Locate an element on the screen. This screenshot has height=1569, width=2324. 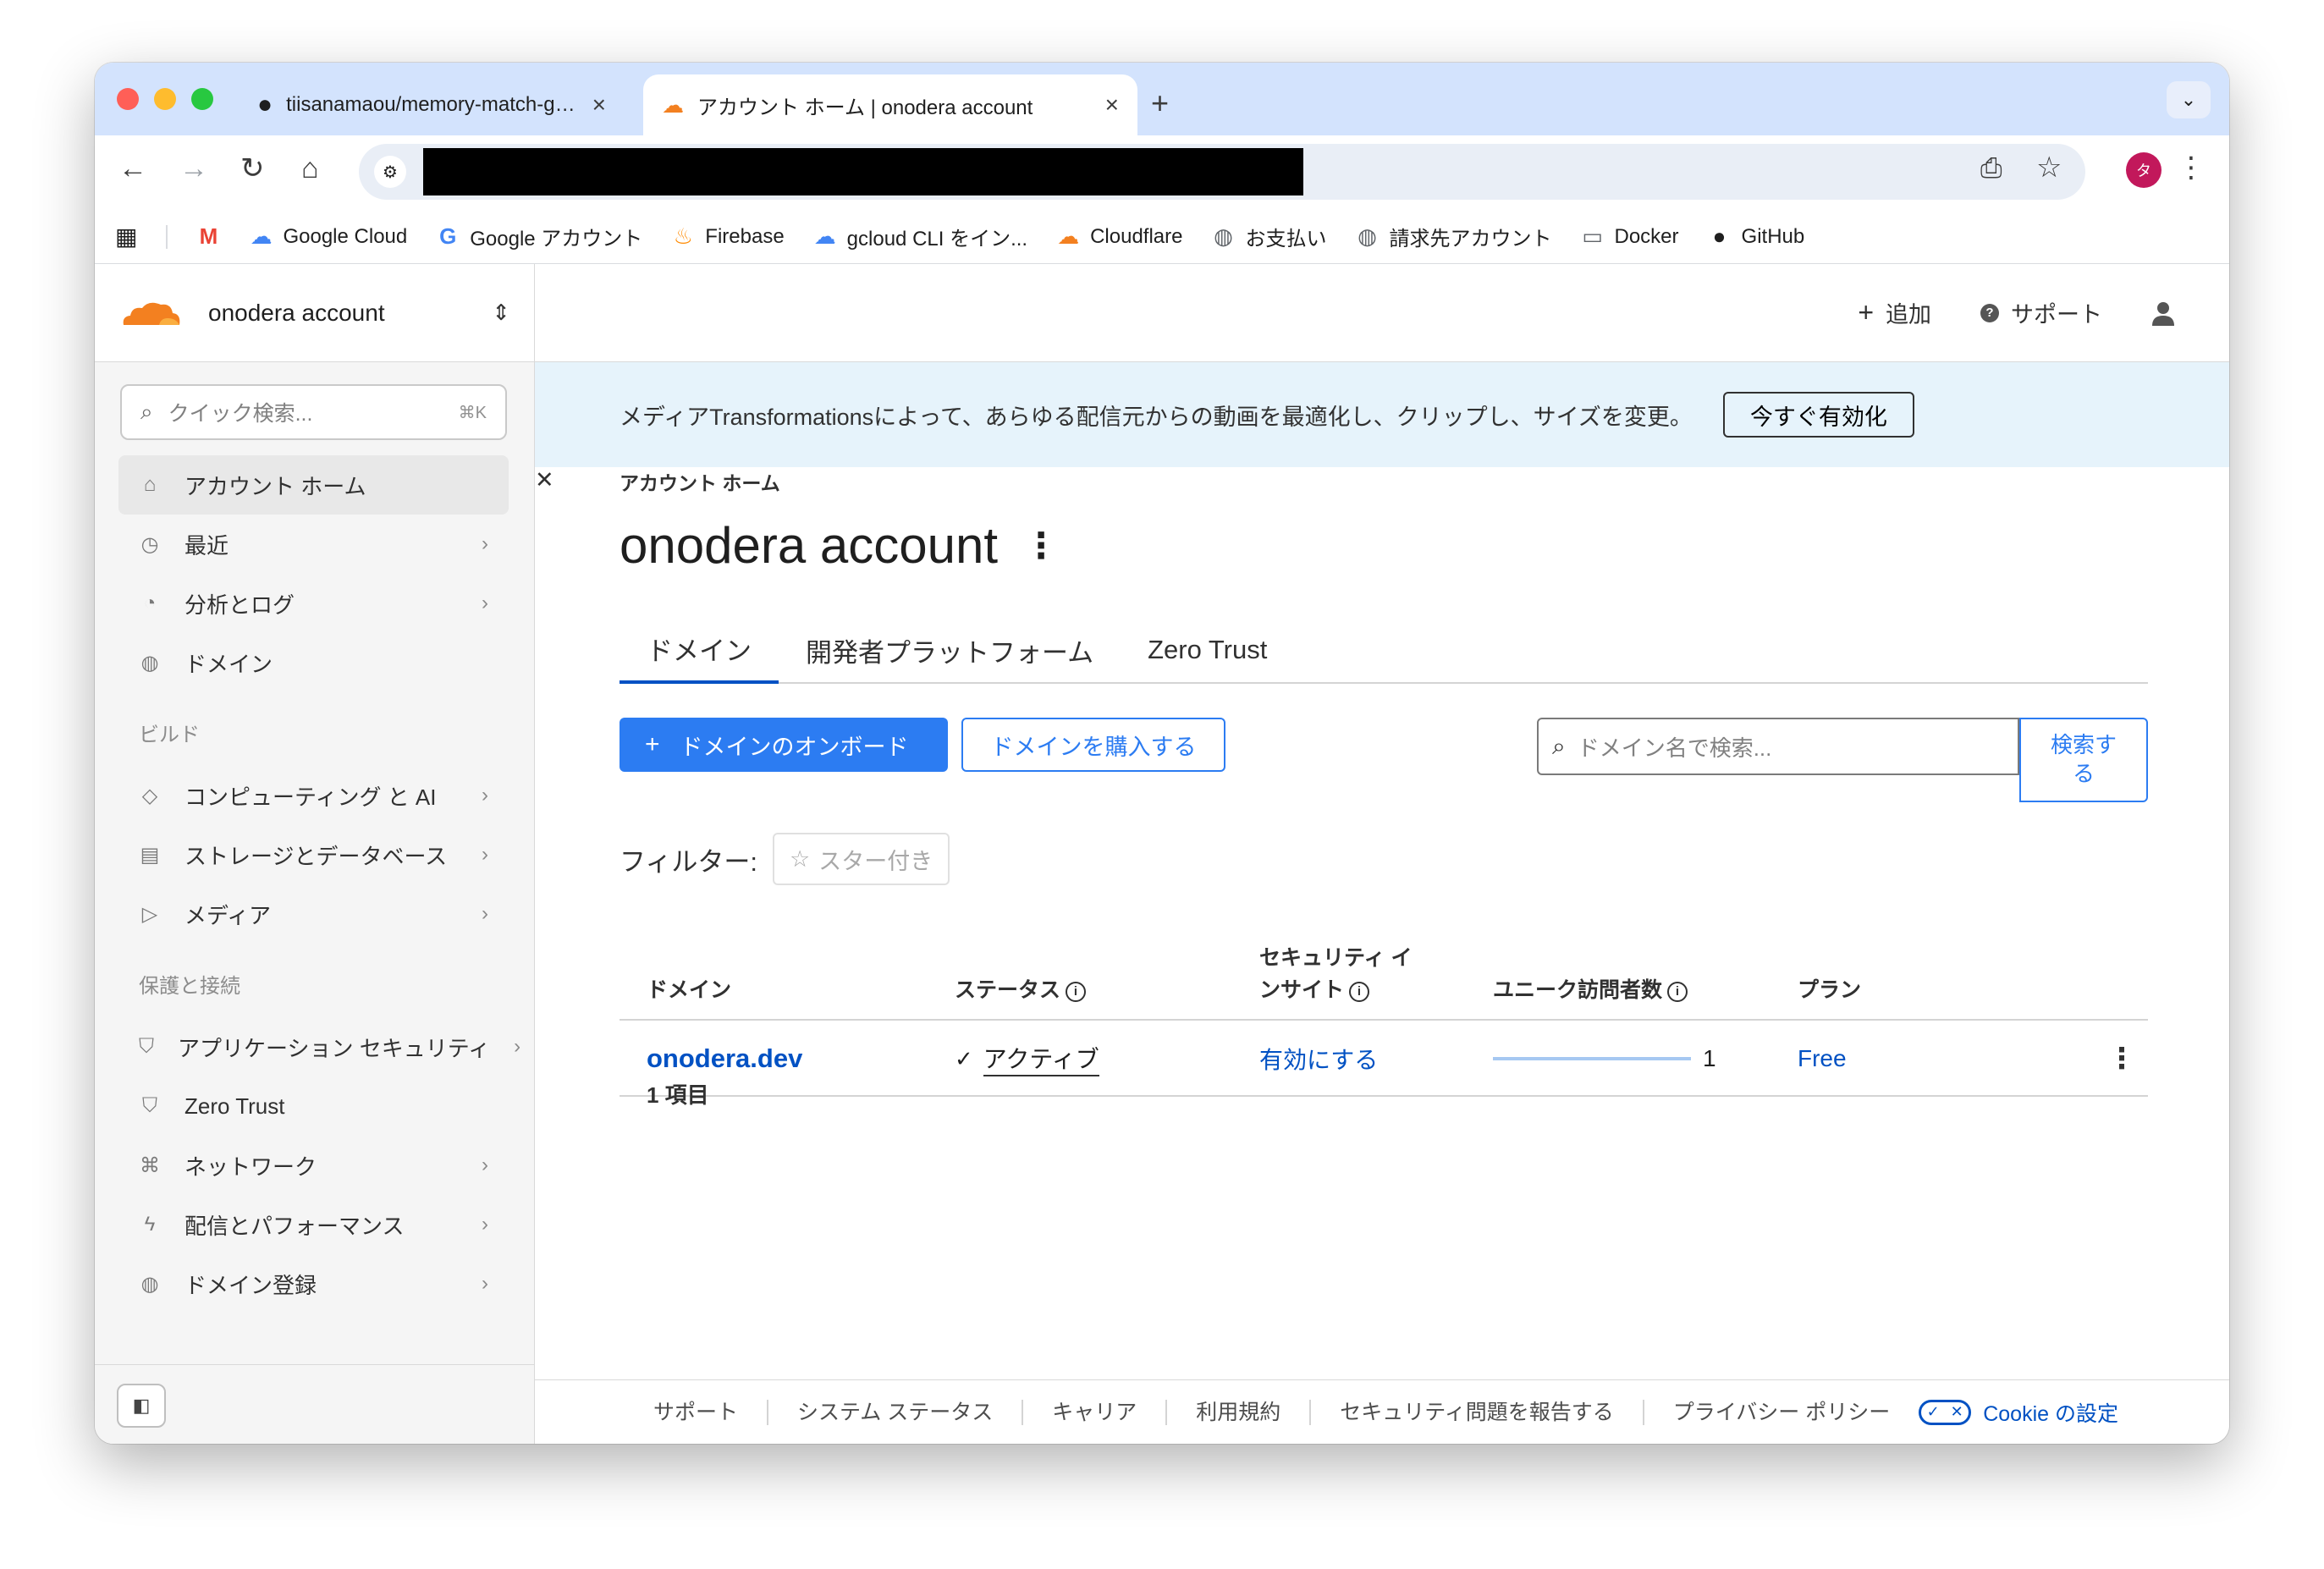
tab-domains: ドメイン is located at coordinates (699, 650).